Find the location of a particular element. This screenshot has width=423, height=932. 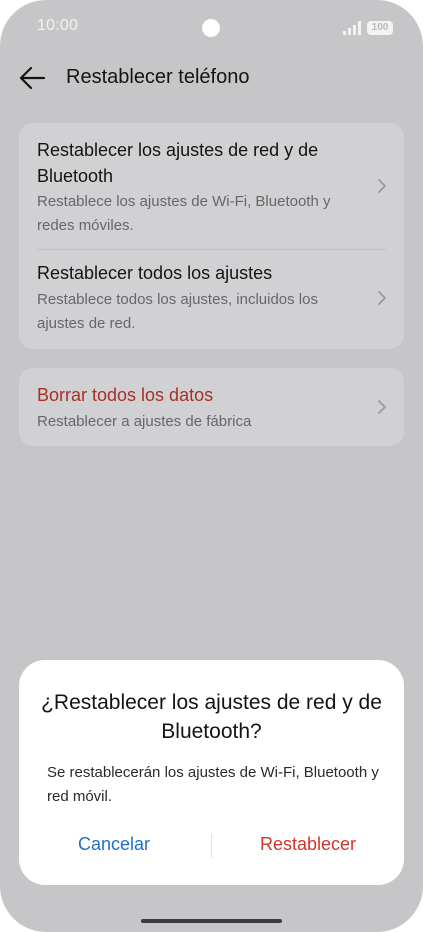

signal-bars-icon is located at coordinates (352, 28).